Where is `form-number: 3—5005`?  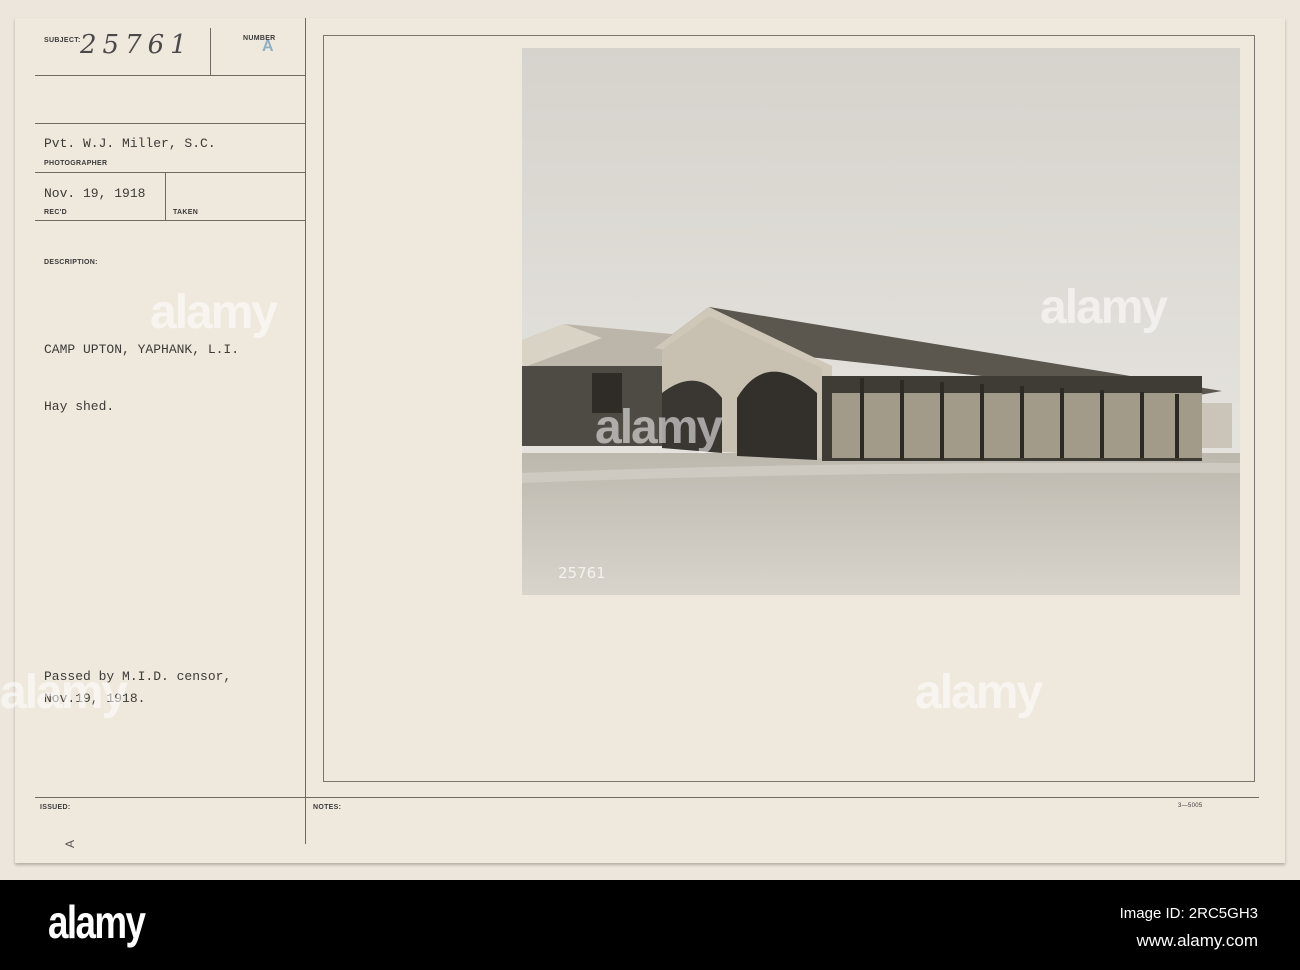 form-number: 3—5005 is located at coordinates (1190, 806).